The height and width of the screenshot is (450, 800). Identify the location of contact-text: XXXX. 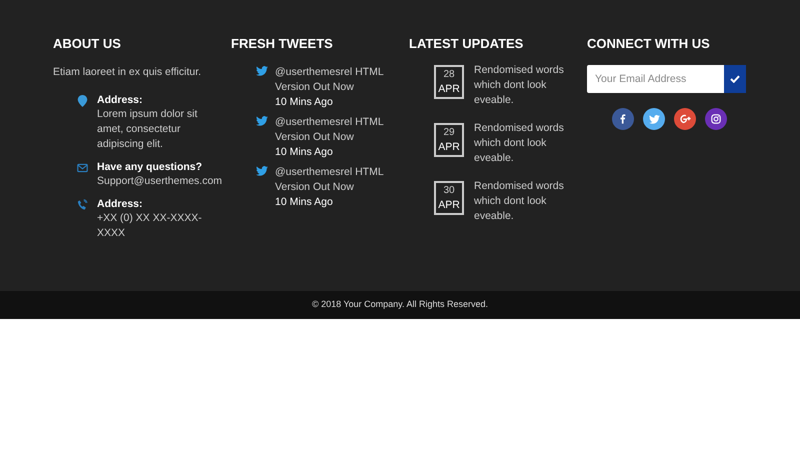
(111, 233).